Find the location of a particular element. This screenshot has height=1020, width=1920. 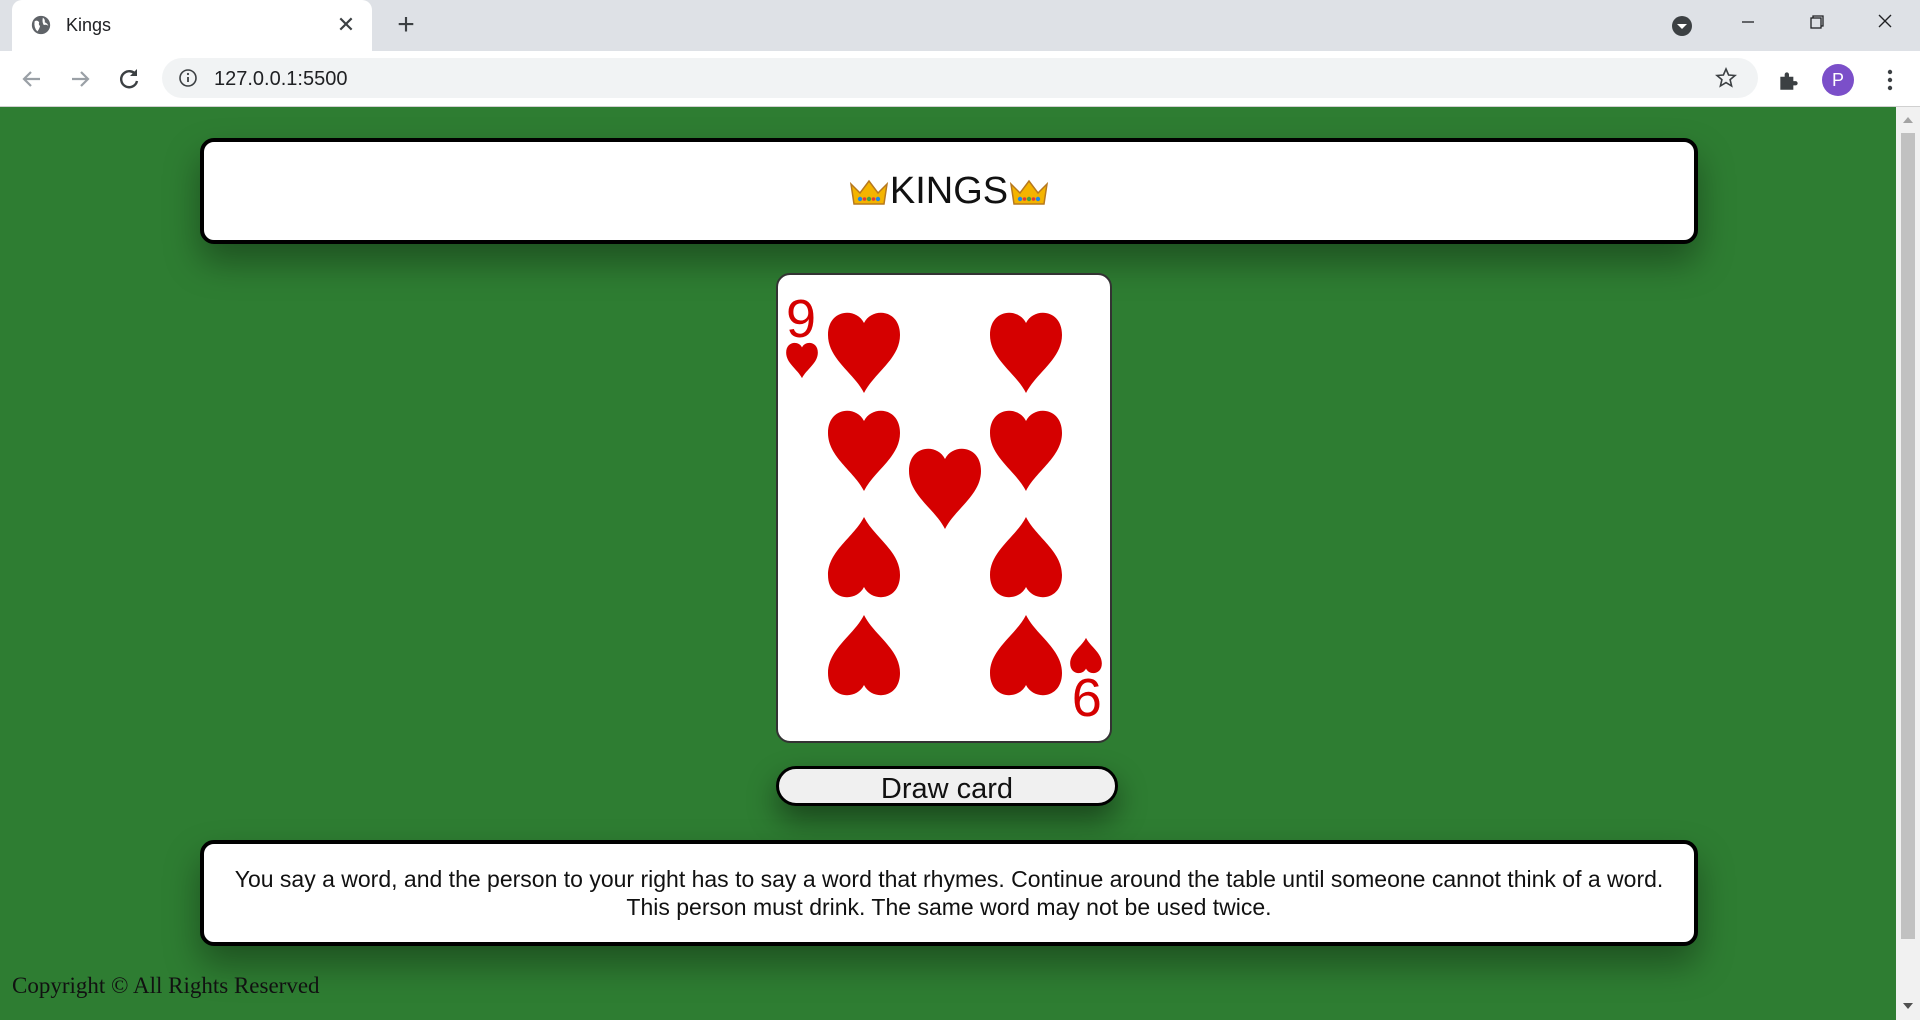

browser-tab-bar: Kings ✕ + is located at coordinates (960, 25).